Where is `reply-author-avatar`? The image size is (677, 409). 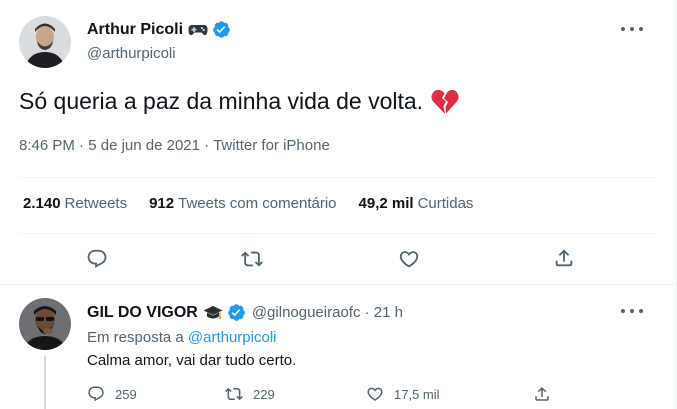
reply-author-avatar is located at coordinates (45, 324).